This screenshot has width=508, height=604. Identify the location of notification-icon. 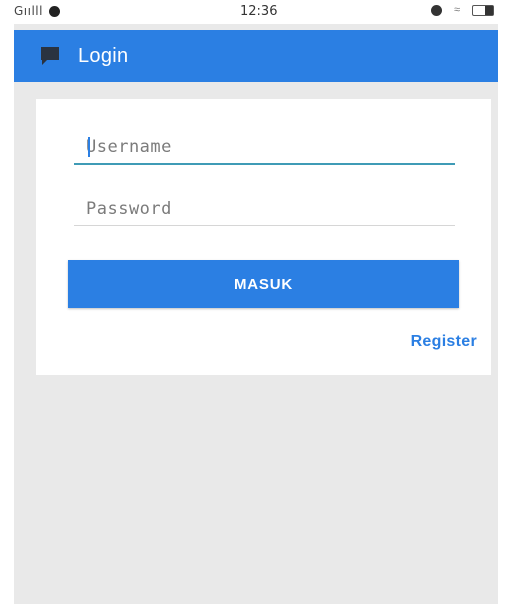
(54, 11).